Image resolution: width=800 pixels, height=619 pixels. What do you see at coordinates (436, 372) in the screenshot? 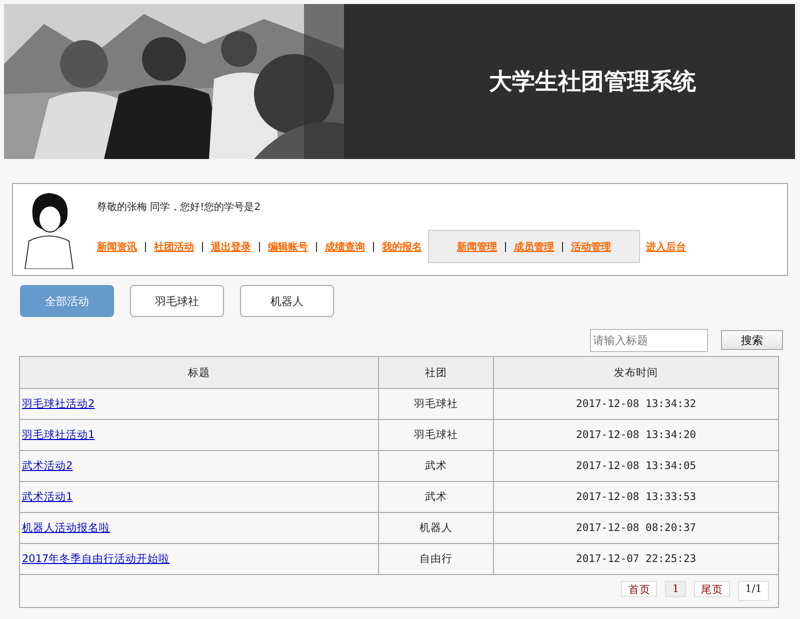
I see `column-header: 社团` at bounding box center [436, 372].